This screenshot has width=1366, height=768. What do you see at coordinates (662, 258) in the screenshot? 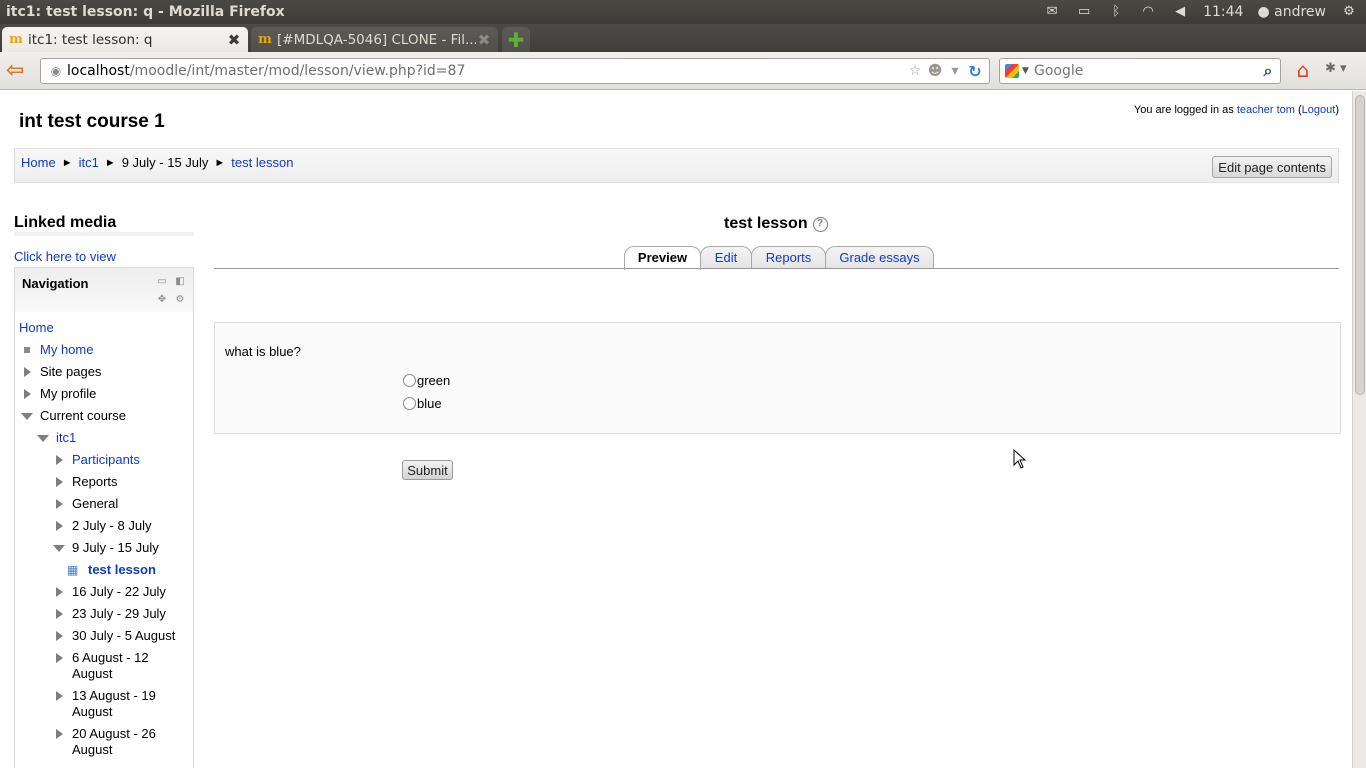
I see `tab-preview: Preview` at bounding box center [662, 258].